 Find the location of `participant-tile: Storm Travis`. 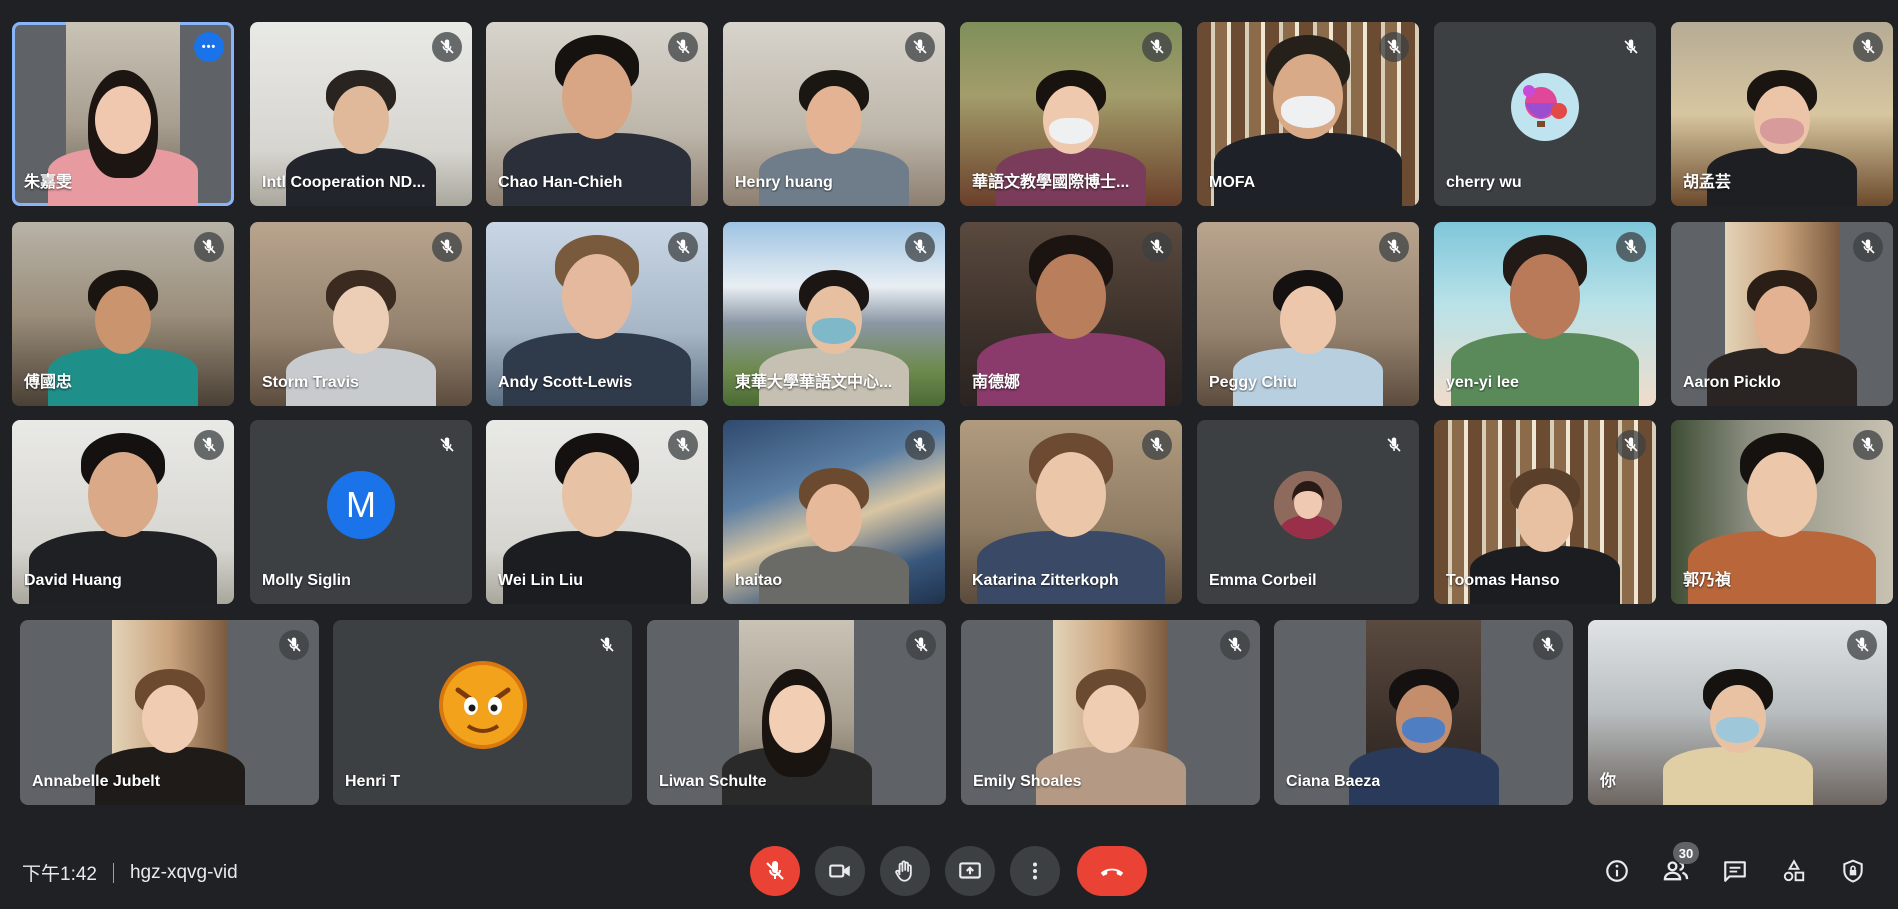

participant-tile: Storm Travis is located at coordinates (361, 314).